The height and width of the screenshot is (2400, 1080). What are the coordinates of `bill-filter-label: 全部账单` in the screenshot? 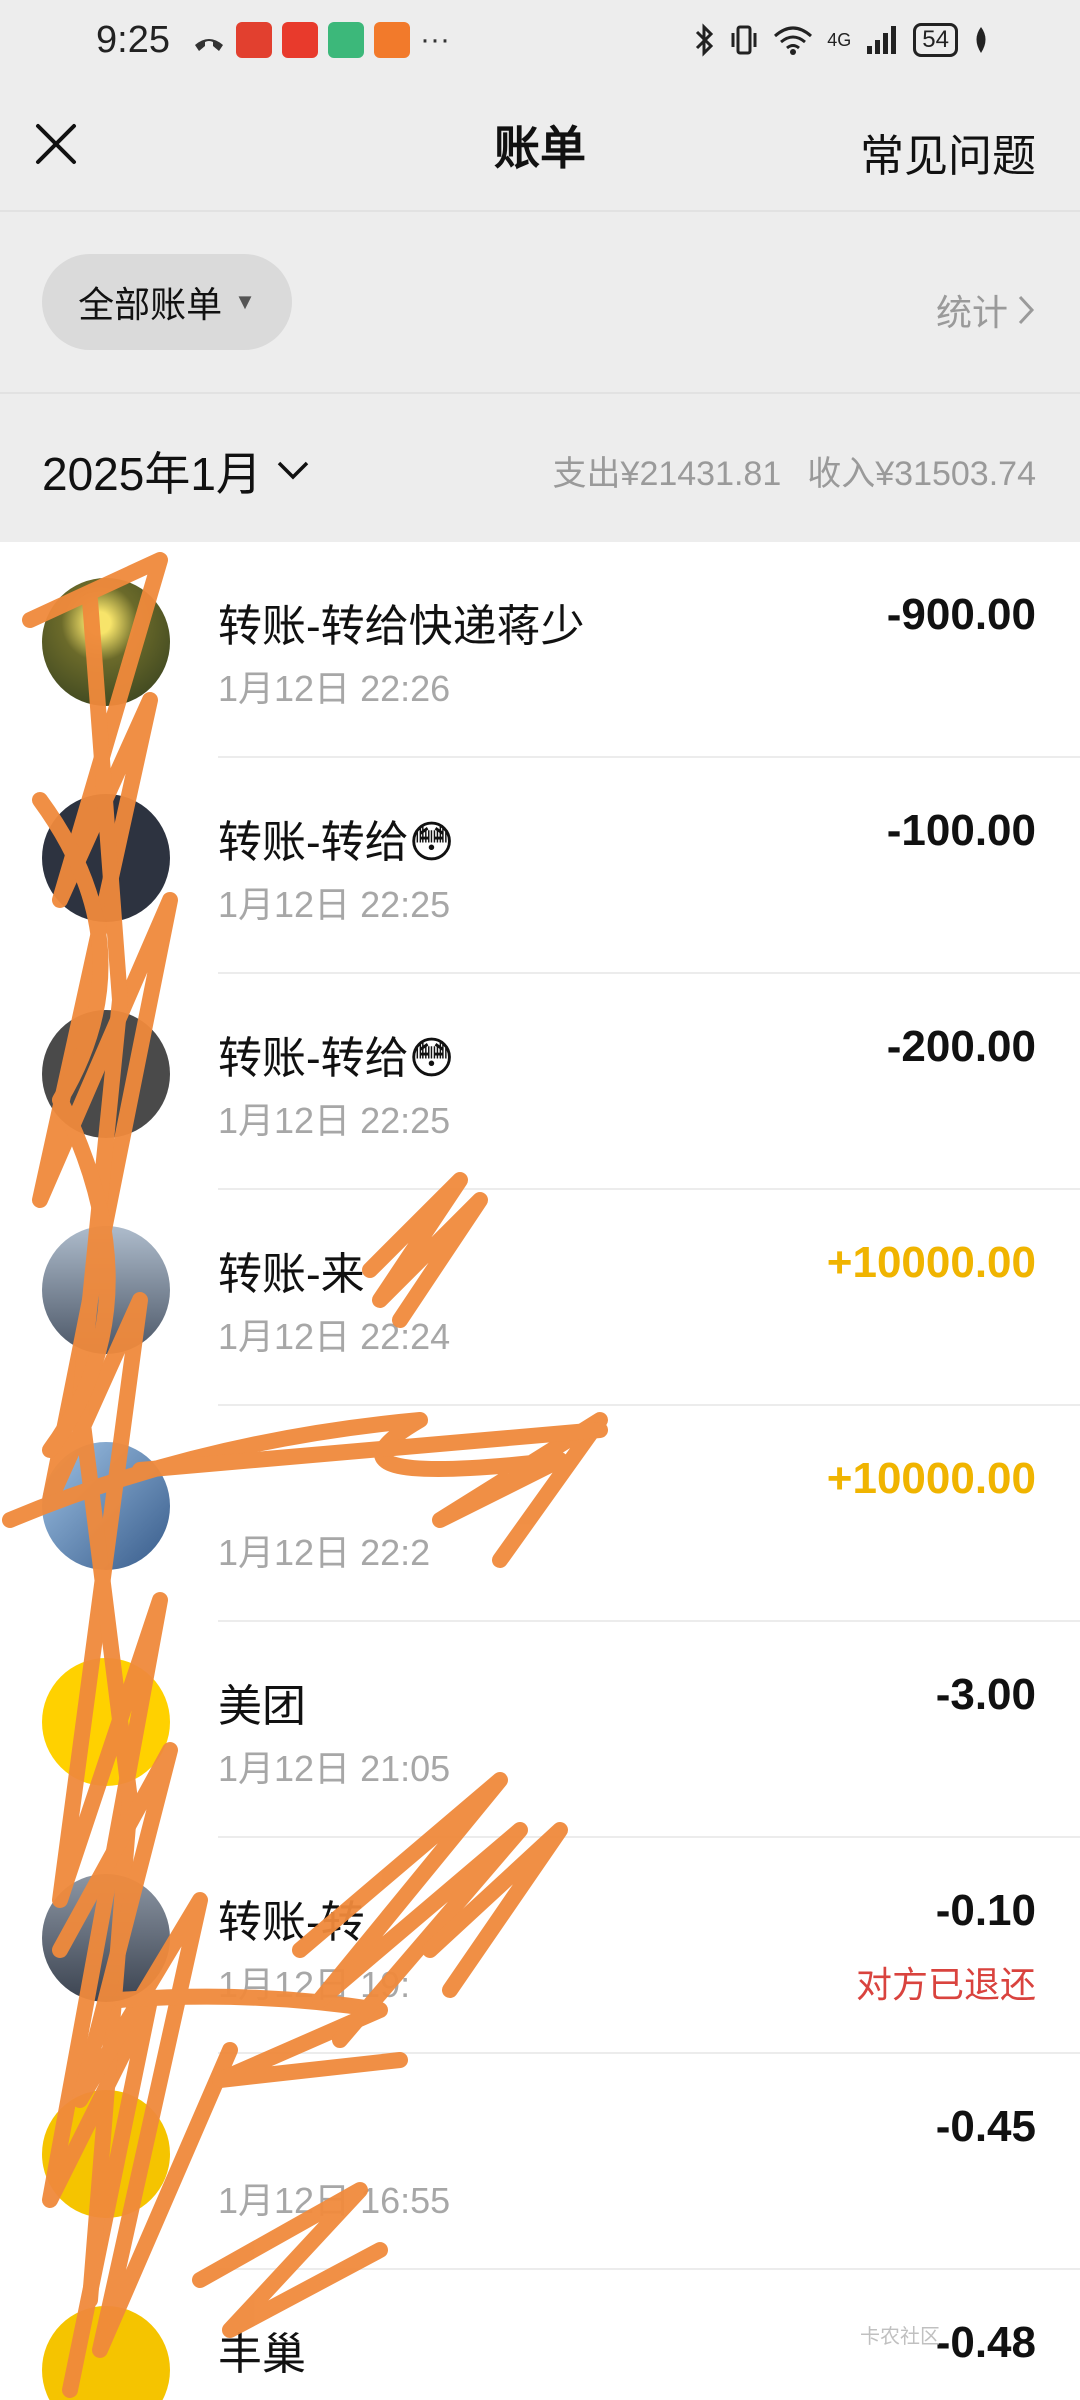 It's located at (150, 304).